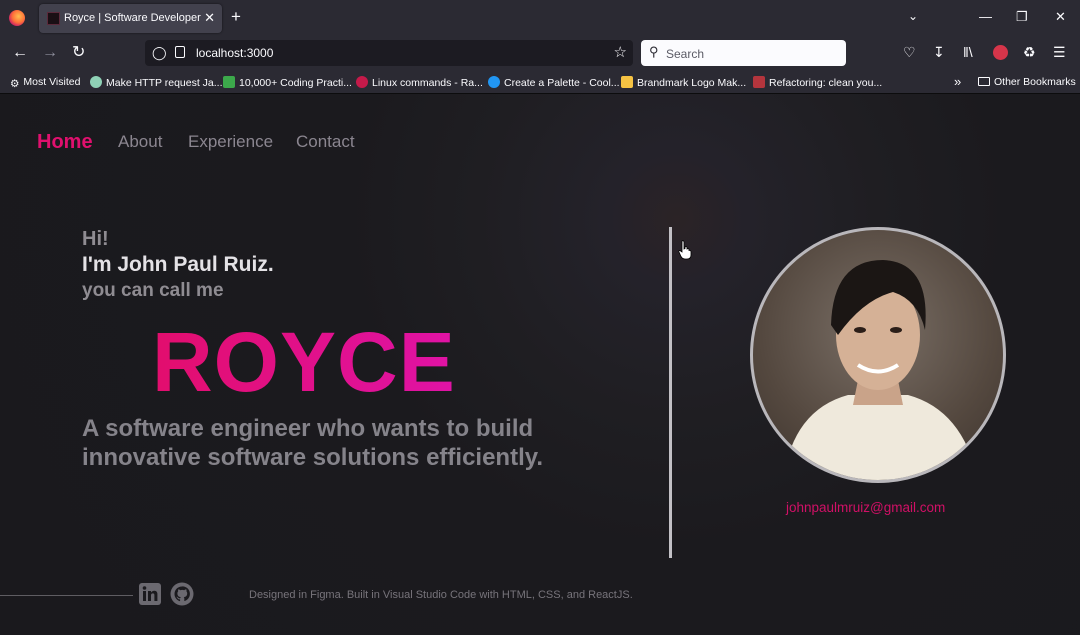 This screenshot has height=635, width=1080. I want to click on palette-icon, so click(494, 82).